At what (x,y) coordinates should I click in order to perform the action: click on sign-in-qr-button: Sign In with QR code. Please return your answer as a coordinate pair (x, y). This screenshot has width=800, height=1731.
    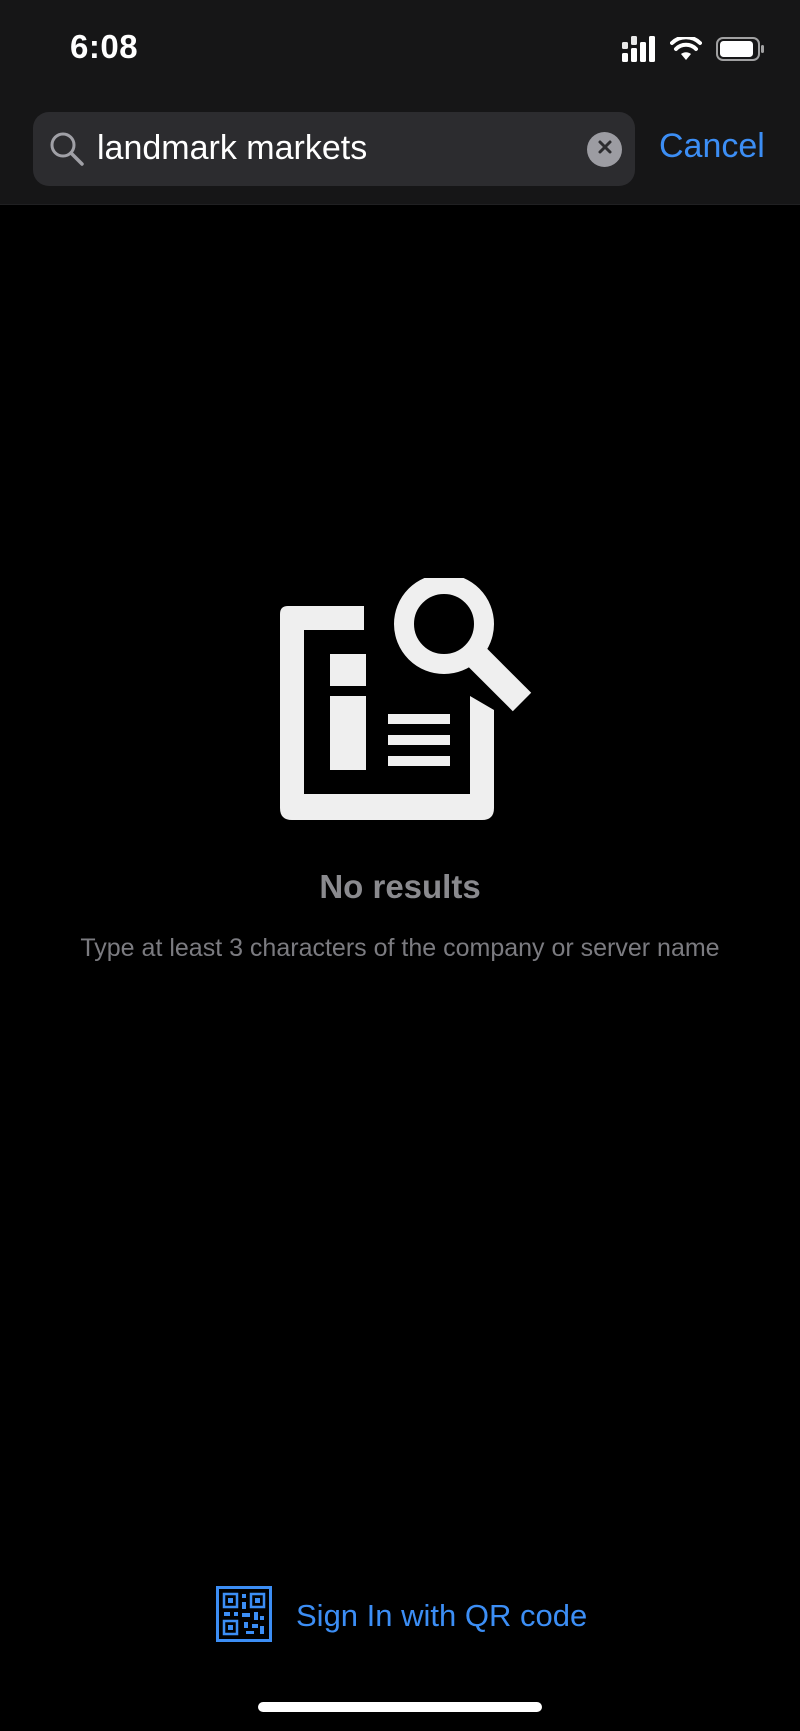
    Looking at the image, I should click on (402, 1616).